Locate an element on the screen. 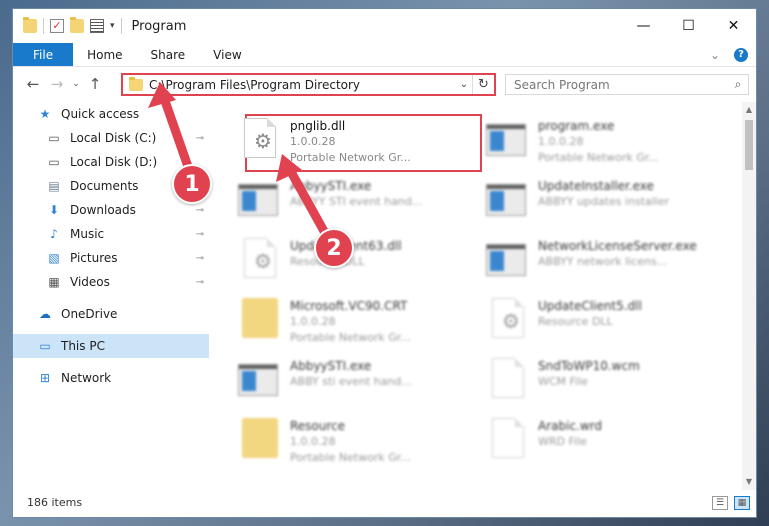 The height and width of the screenshot is (526, 769). sidebar-item-label: Local Disk (D:) is located at coordinates (114, 162).